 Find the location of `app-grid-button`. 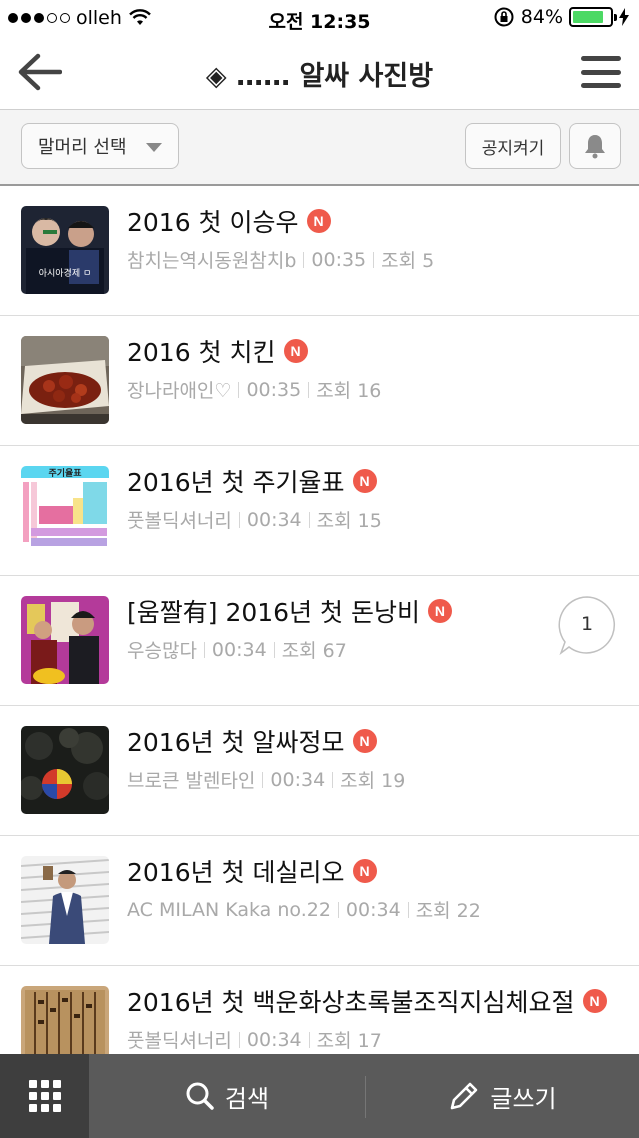

app-grid-button is located at coordinates (44, 1096).